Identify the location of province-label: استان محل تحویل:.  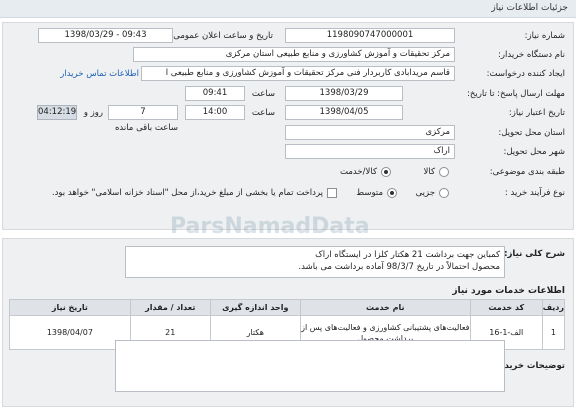
(531, 133).